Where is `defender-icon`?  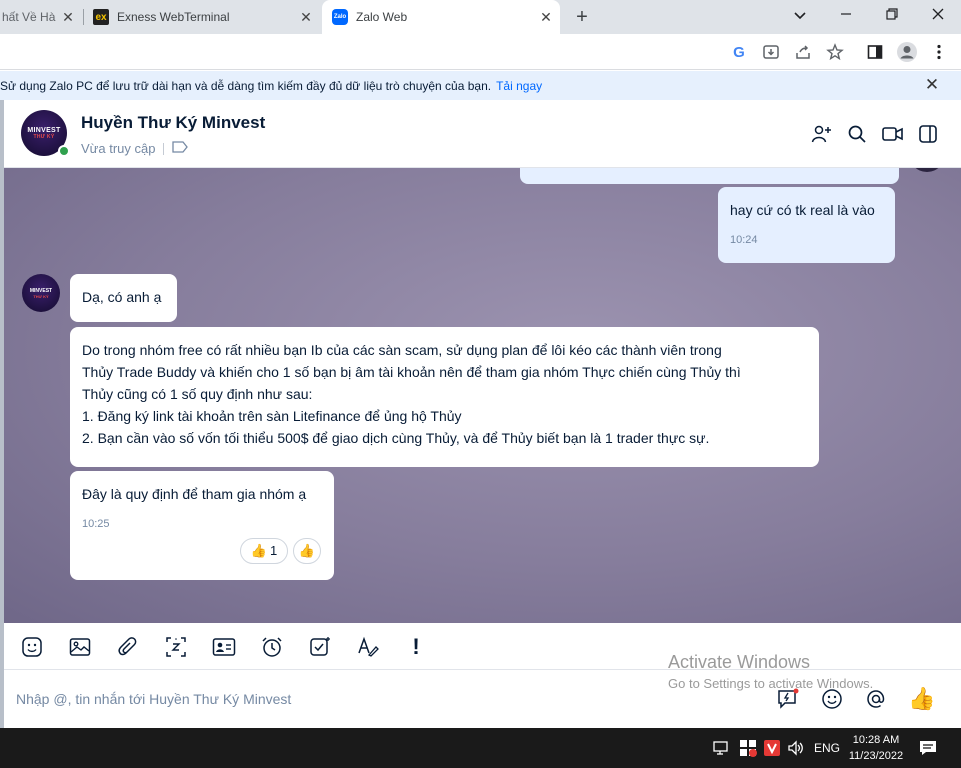
defender-icon is located at coordinates (748, 748).